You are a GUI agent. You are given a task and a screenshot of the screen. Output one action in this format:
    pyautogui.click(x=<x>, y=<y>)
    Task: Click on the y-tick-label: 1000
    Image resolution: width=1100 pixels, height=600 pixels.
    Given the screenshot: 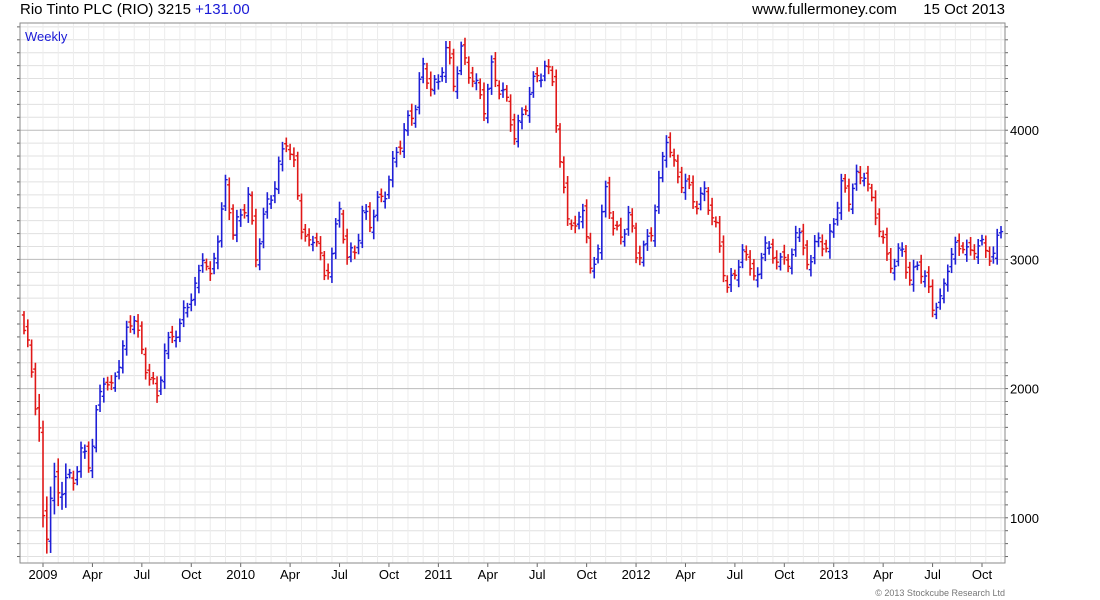 What is the action you would take?
    pyautogui.click(x=1024, y=518)
    